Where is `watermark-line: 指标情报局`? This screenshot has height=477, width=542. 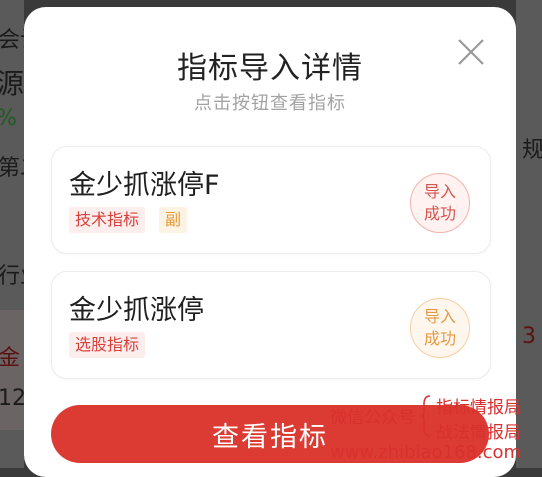 watermark-line: 指标情报局 is located at coordinates (478, 408).